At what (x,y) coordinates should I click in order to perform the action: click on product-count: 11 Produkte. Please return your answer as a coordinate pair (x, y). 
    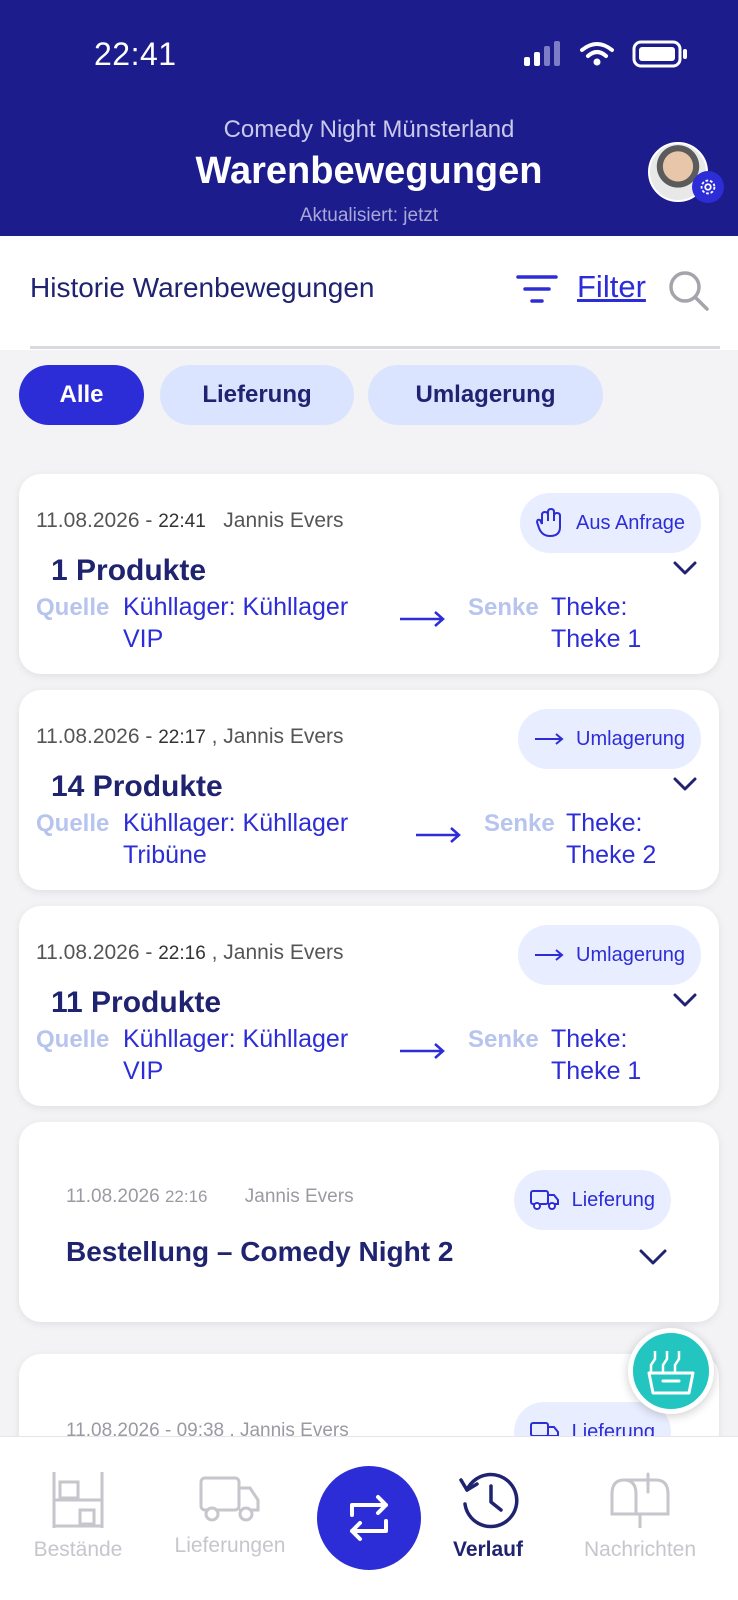
    Looking at the image, I should click on (136, 1002).